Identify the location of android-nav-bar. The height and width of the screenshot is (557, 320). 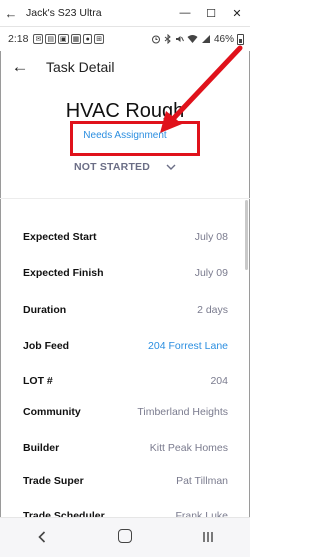
(125, 537).